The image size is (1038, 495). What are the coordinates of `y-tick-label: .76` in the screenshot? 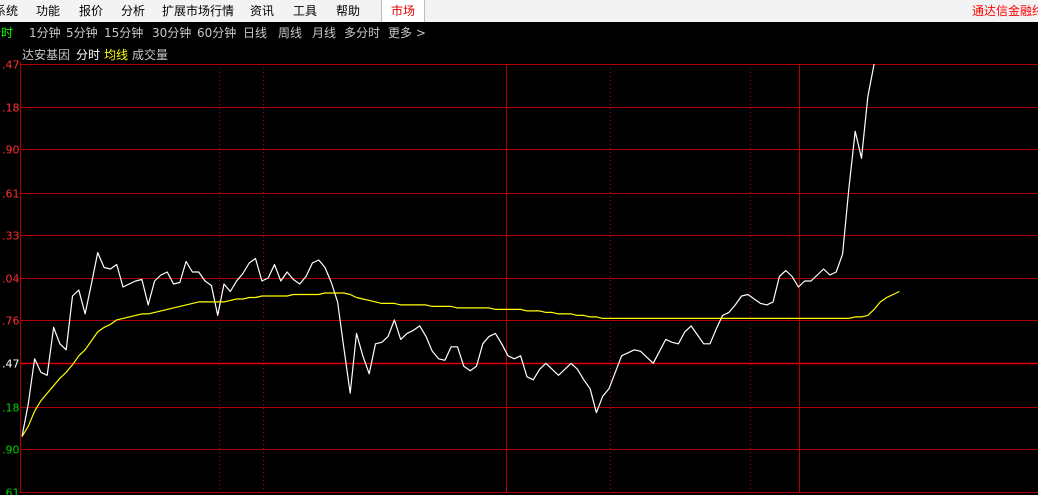 It's located at (11, 321).